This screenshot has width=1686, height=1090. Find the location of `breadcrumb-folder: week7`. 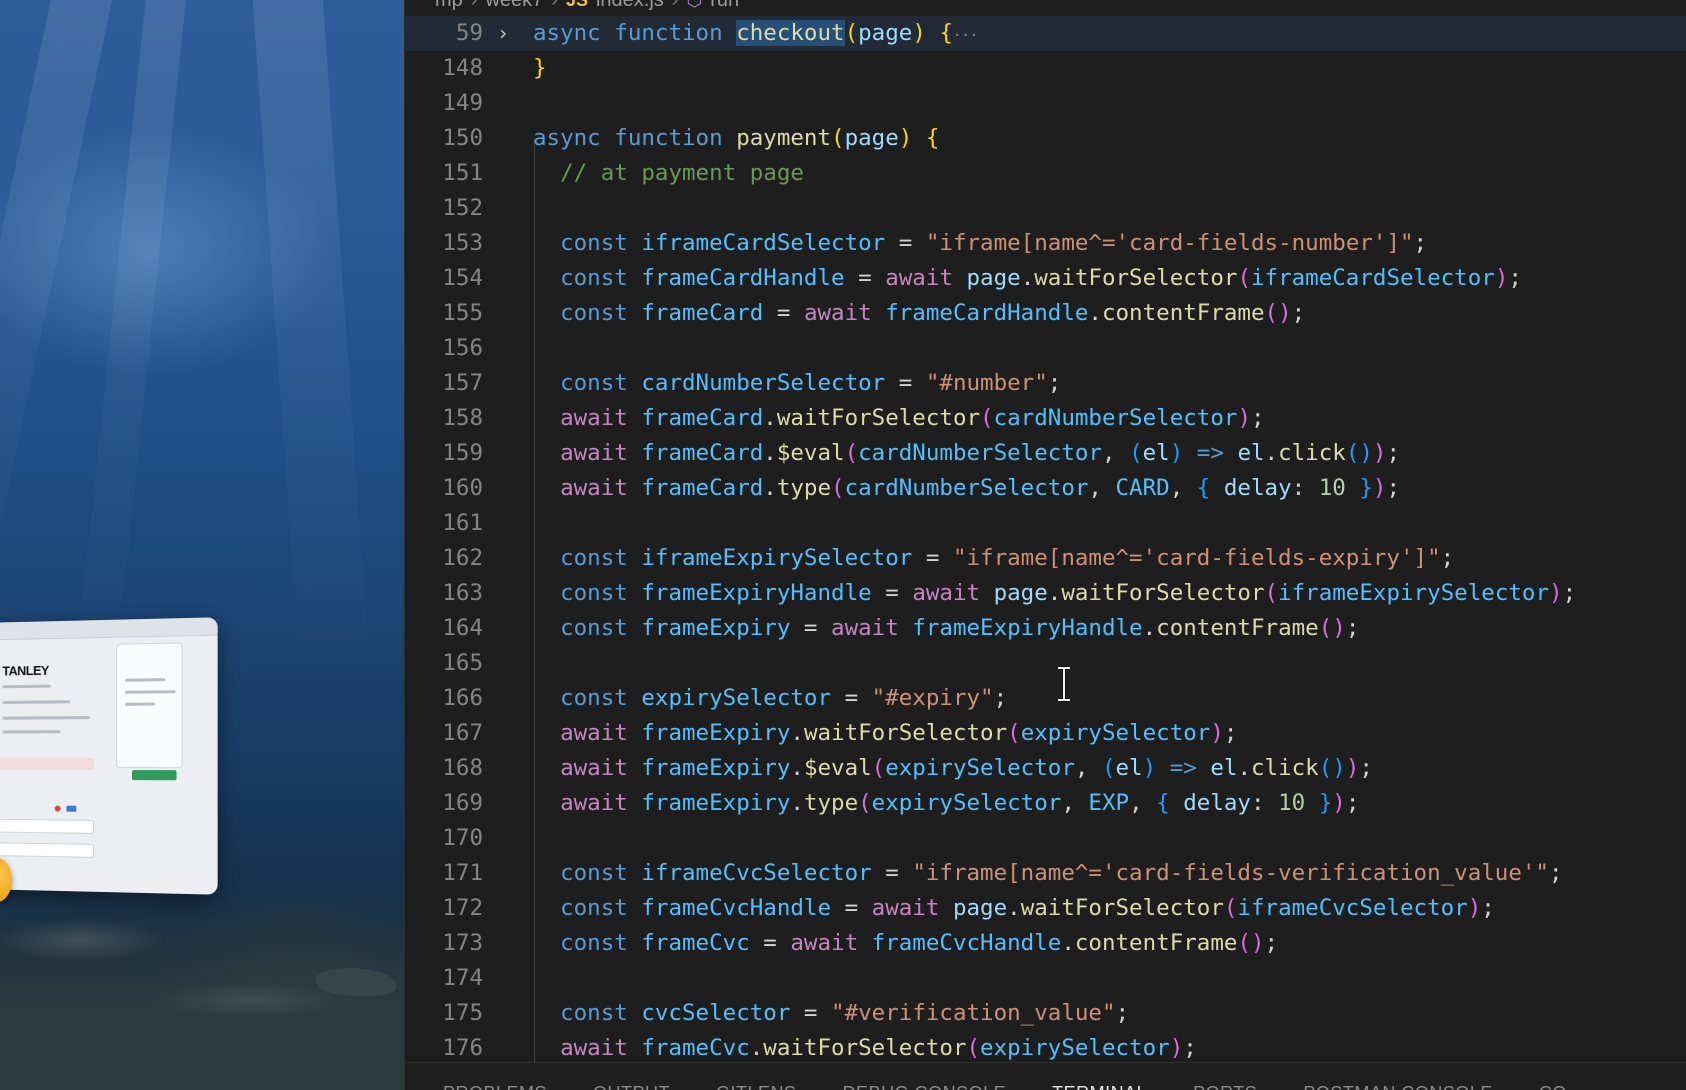

breadcrumb-folder: week7 is located at coordinates (514, 6).